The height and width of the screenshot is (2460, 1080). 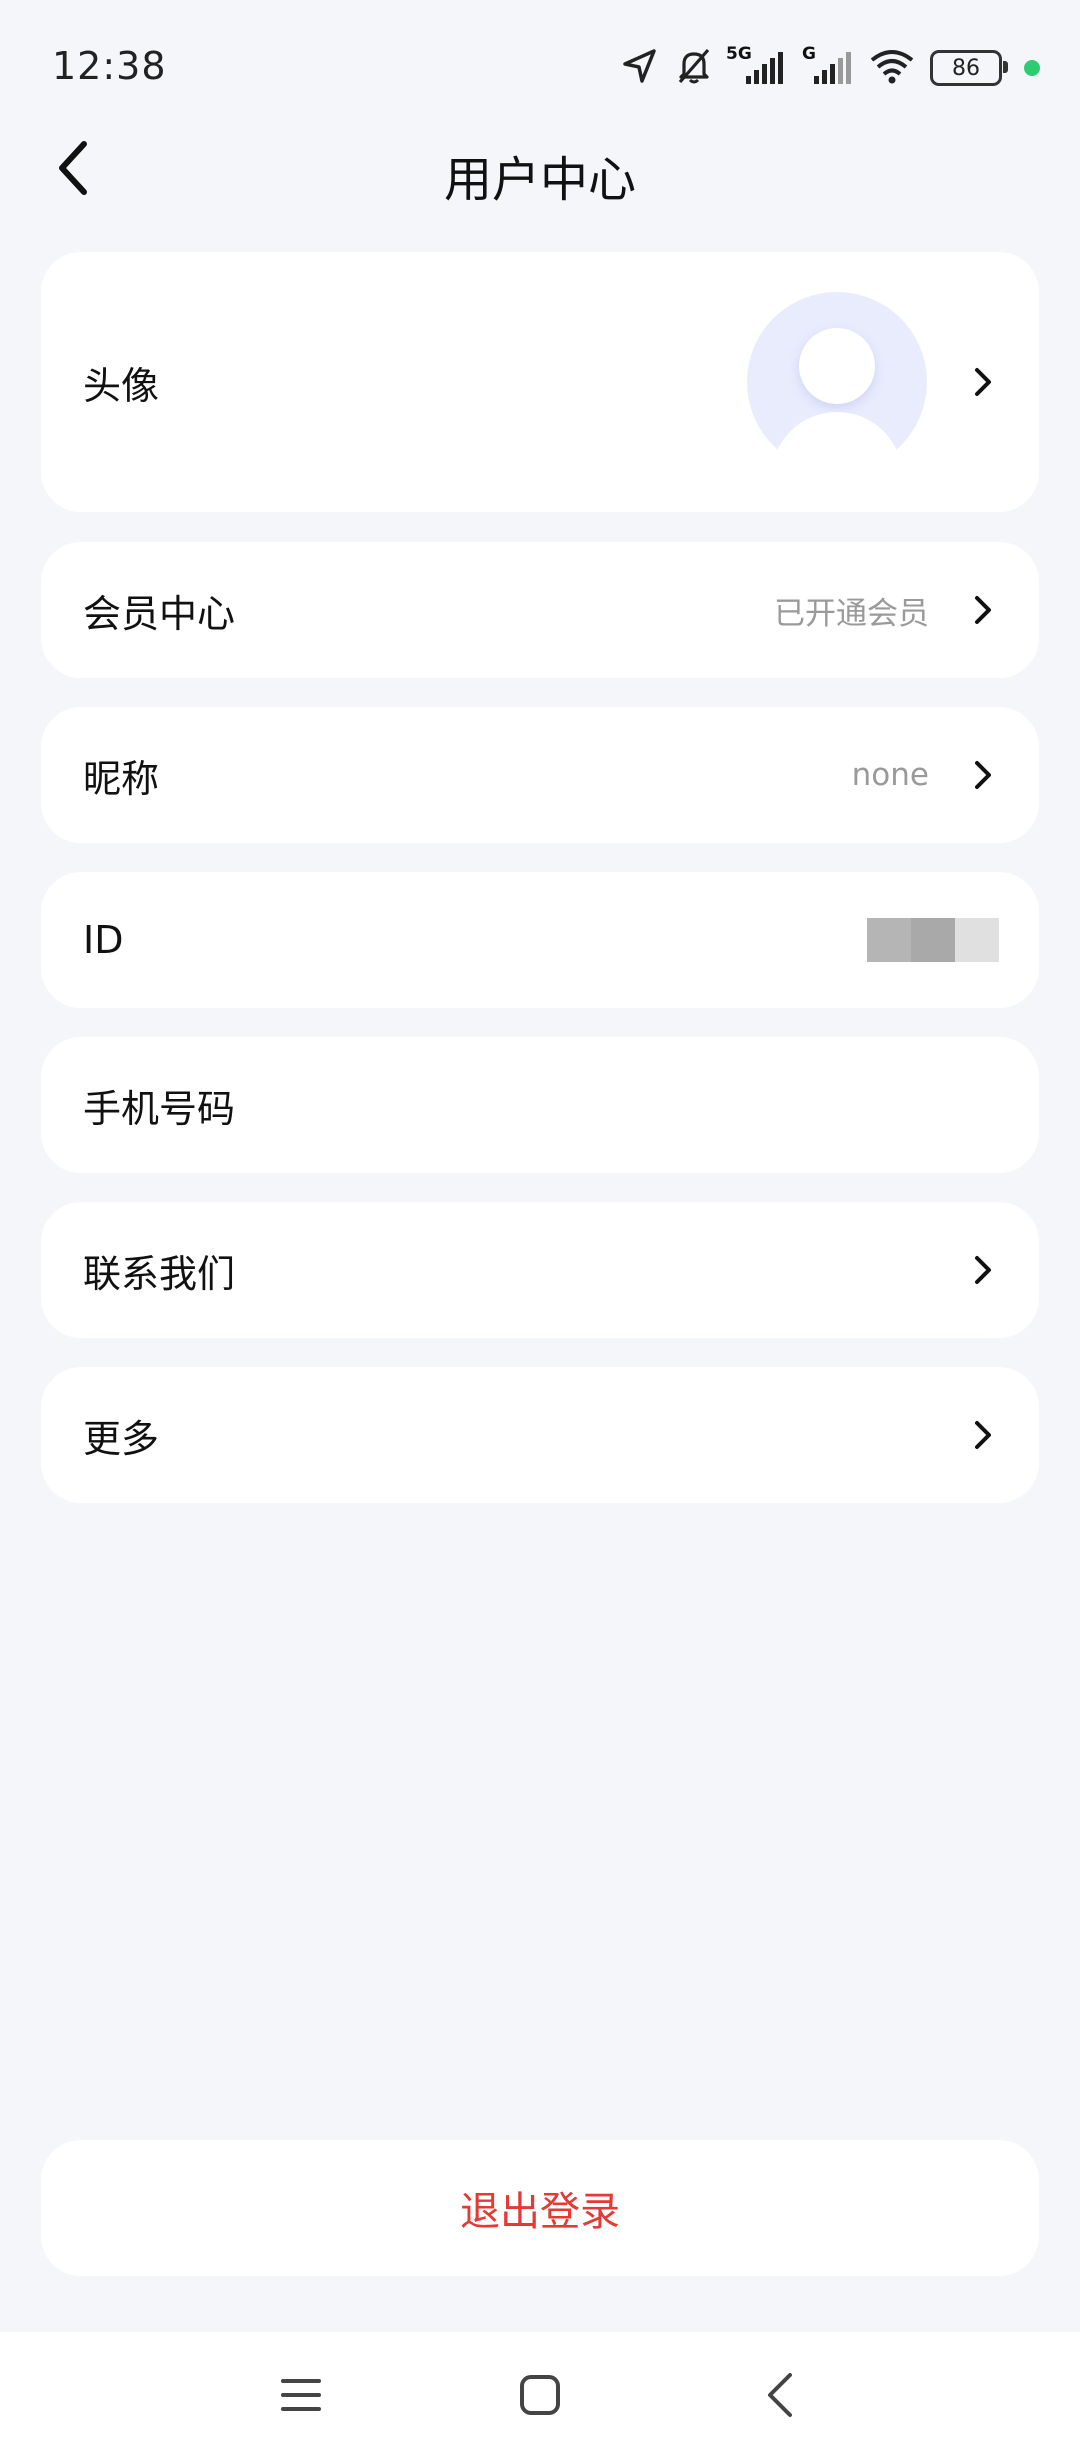 I want to click on network-5g-label: 5G, so click(x=739, y=54).